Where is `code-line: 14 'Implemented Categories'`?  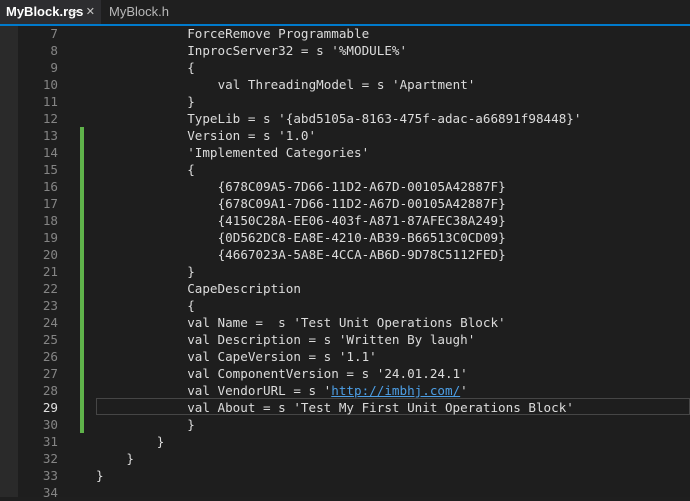
code-line: 14 'Implemented Categories' is located at coordinates (354, 152).